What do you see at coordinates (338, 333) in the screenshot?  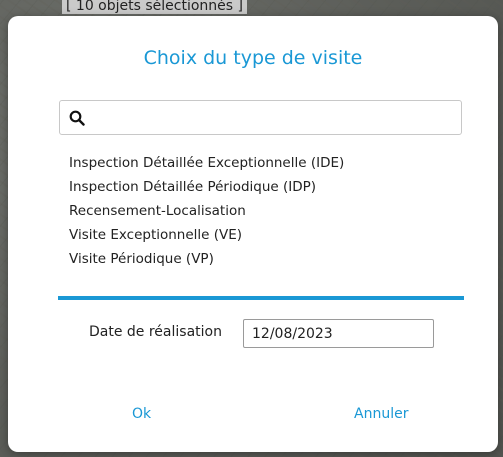 I see `date-field` at bounding box center [338, 333].